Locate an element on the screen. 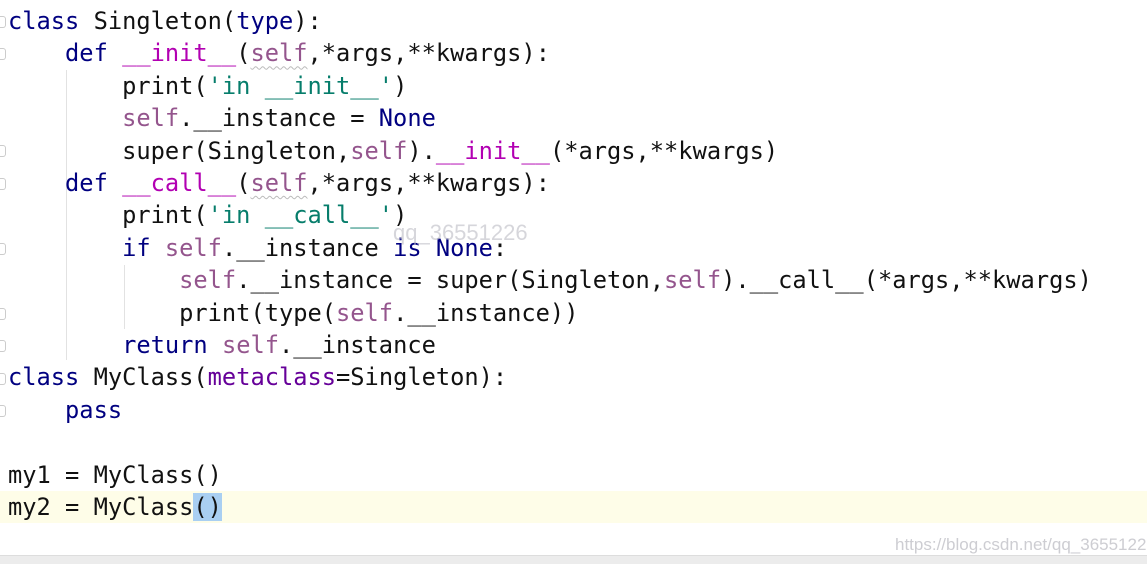 This screenshot has width=1147, height=564. code-token-plain: Singleton( is located at coordinates (158, 21).